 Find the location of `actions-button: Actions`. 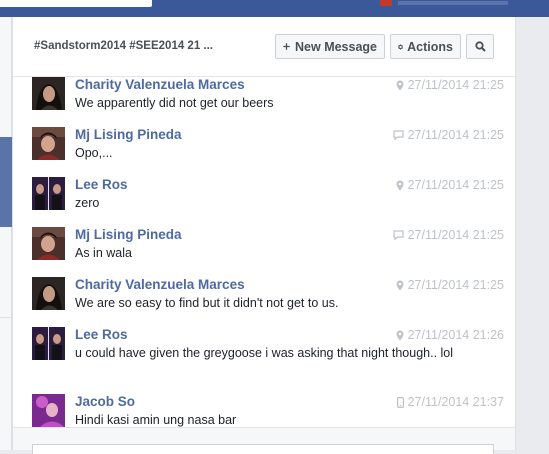

actions-button: Actions is located at coordinates (425, 46).